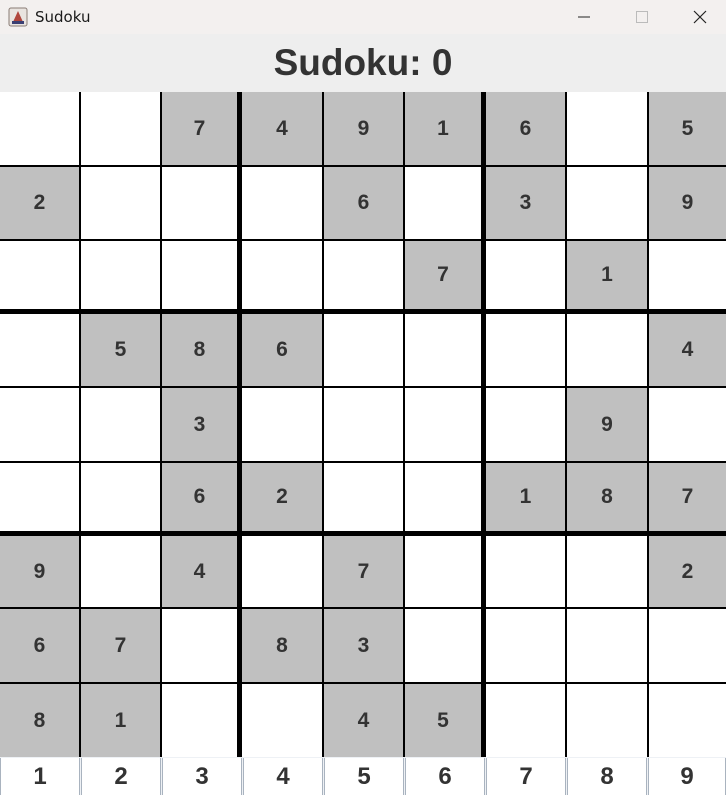  I want to click on minimize-button, so click(584, 17).